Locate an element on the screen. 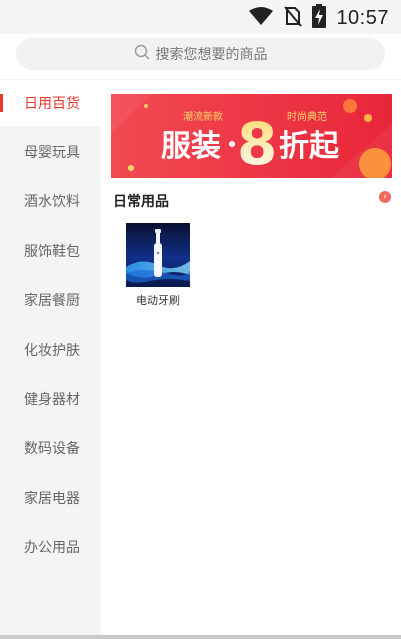 The height and width of the screenshot is (639, 401). search-bar: 搜索您想要的商品 is located at coordinates (200, 57).